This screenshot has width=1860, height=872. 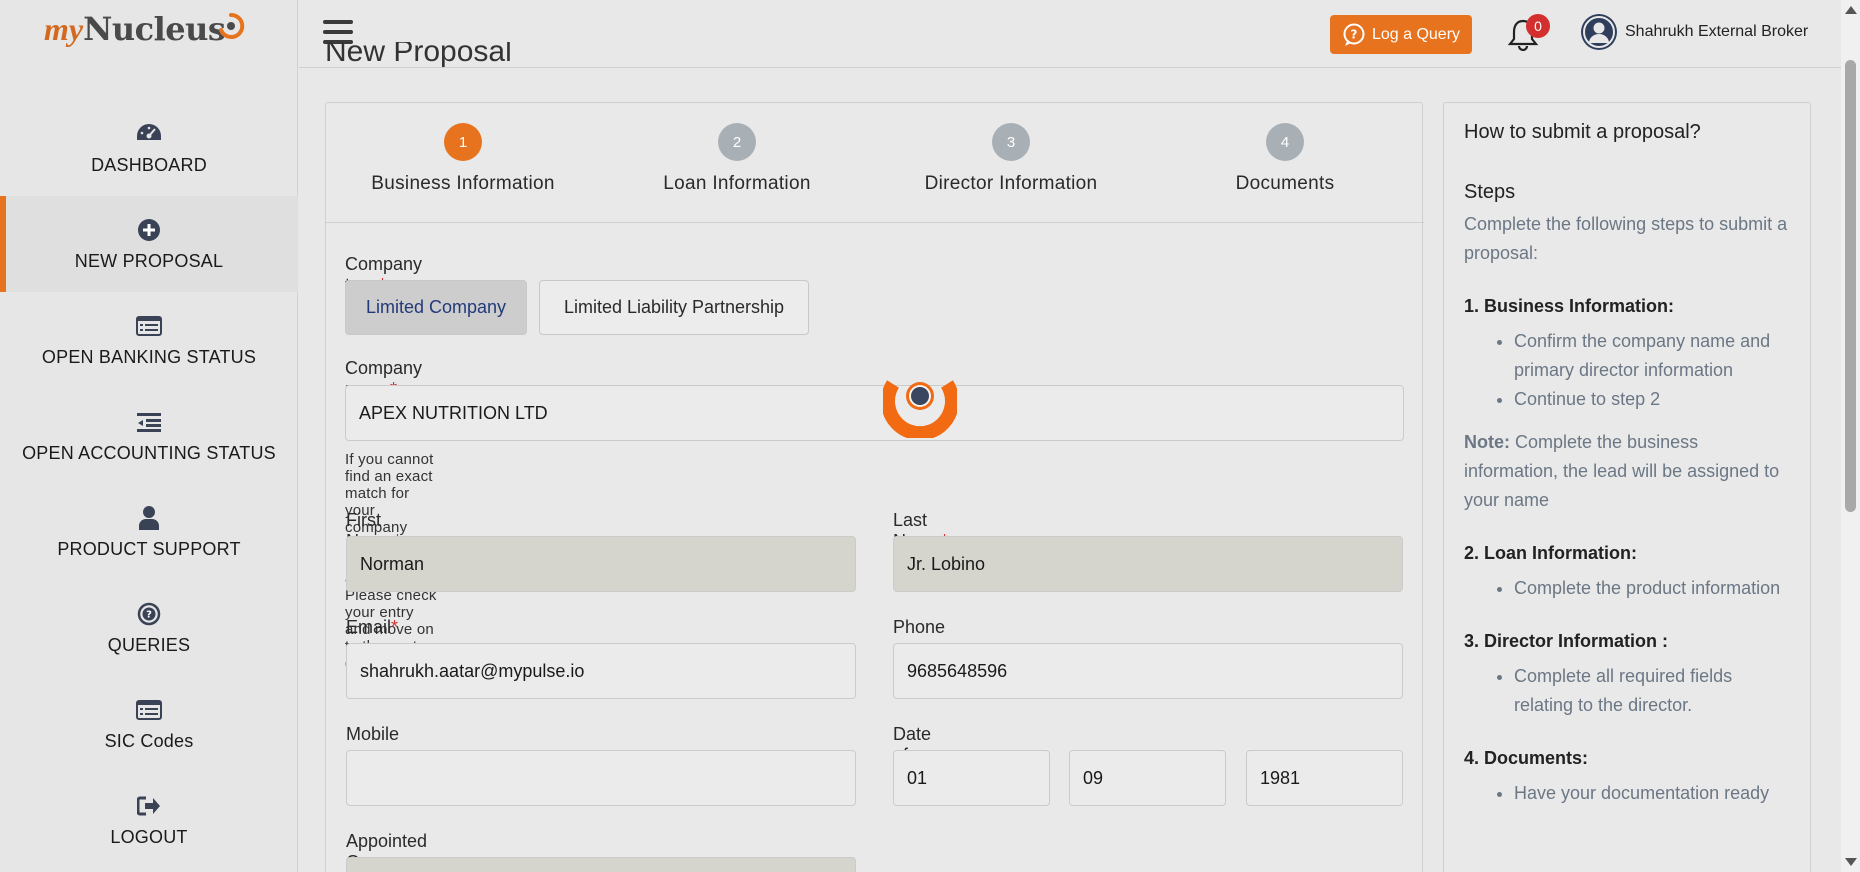 I want to click on dob-month-input: 09, so click(x=1147, y=778).